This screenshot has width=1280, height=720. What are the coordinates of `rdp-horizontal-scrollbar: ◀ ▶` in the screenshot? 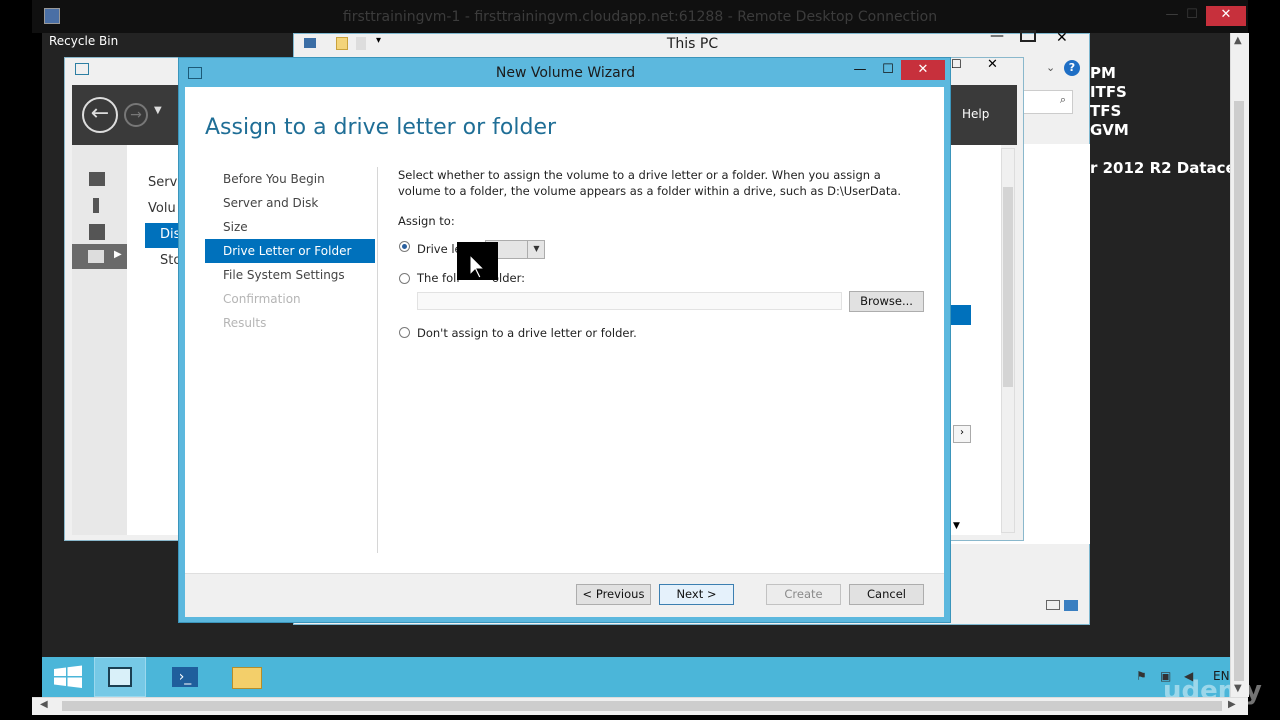 It's located at (640, 706).